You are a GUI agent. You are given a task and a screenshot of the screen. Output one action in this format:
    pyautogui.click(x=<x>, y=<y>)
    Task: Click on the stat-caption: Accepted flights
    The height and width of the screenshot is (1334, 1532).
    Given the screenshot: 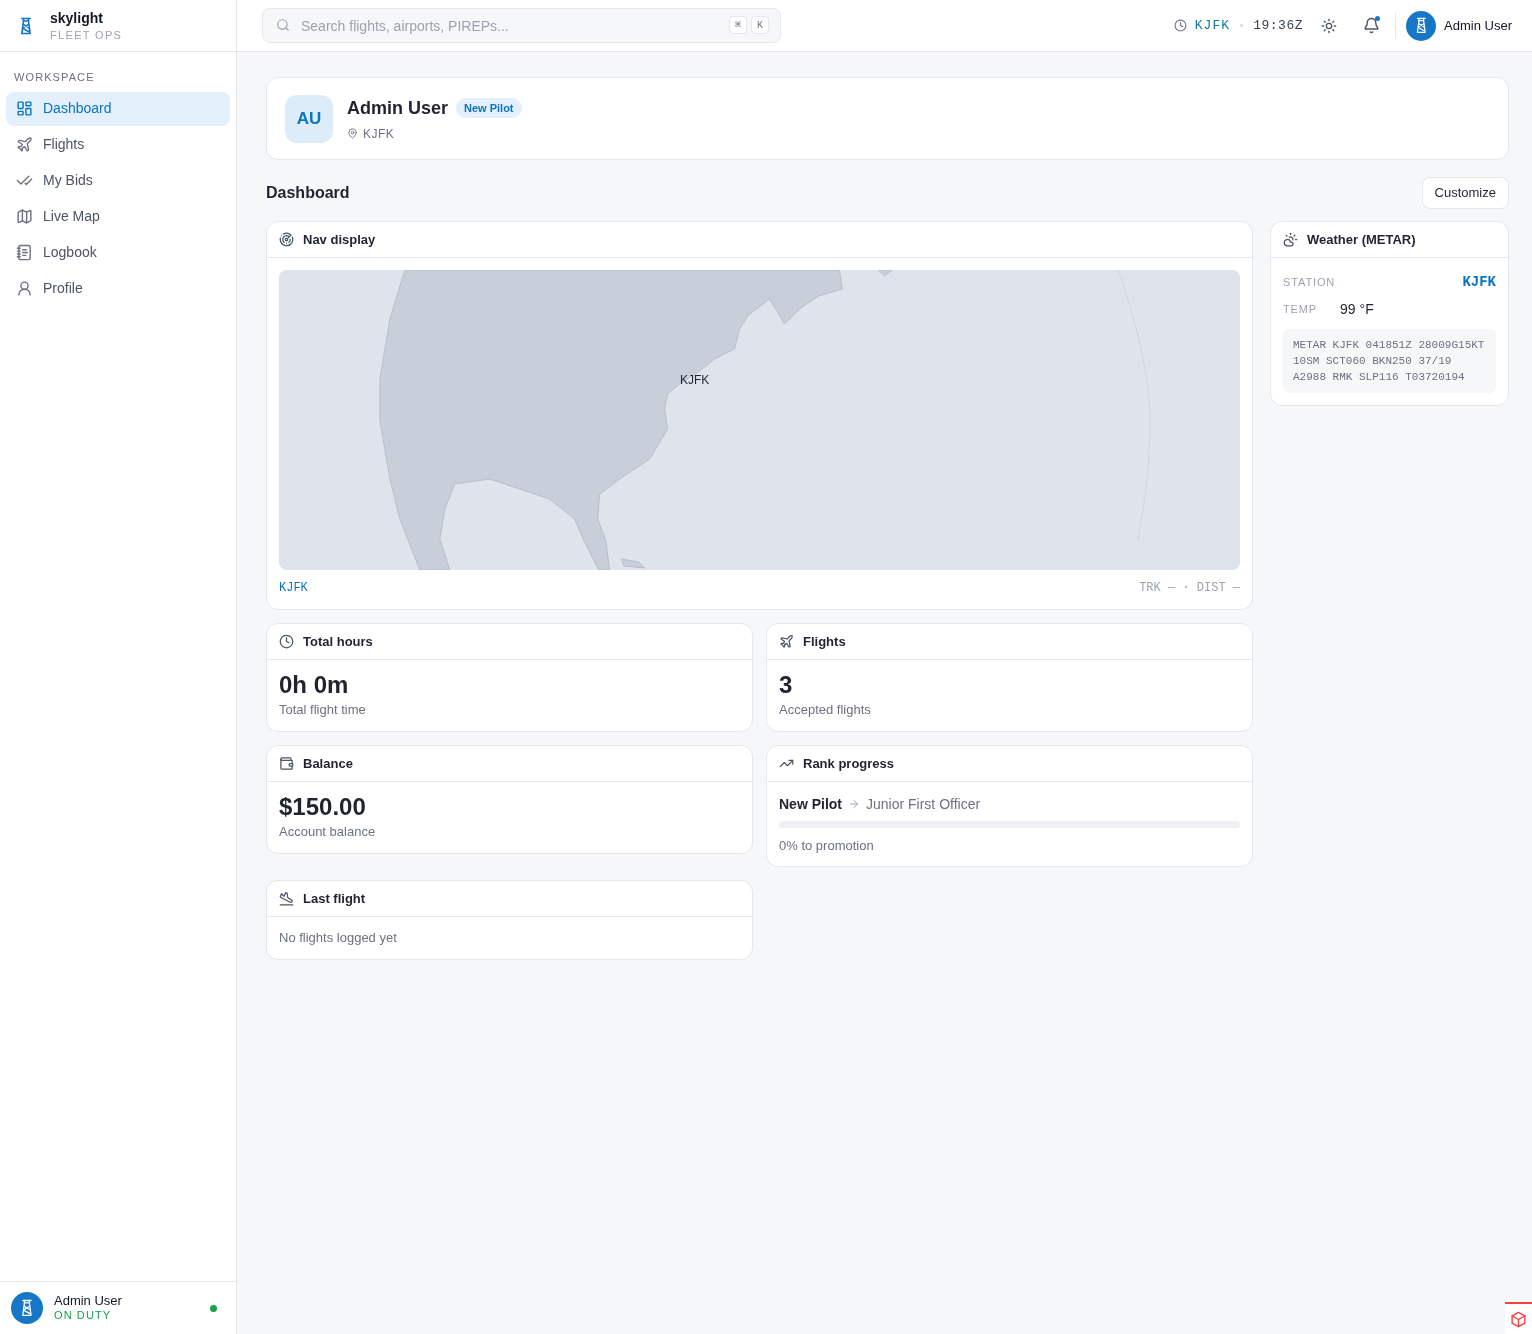 What is the action you would take?
    pyautogui.click(x=825, y=710)
    